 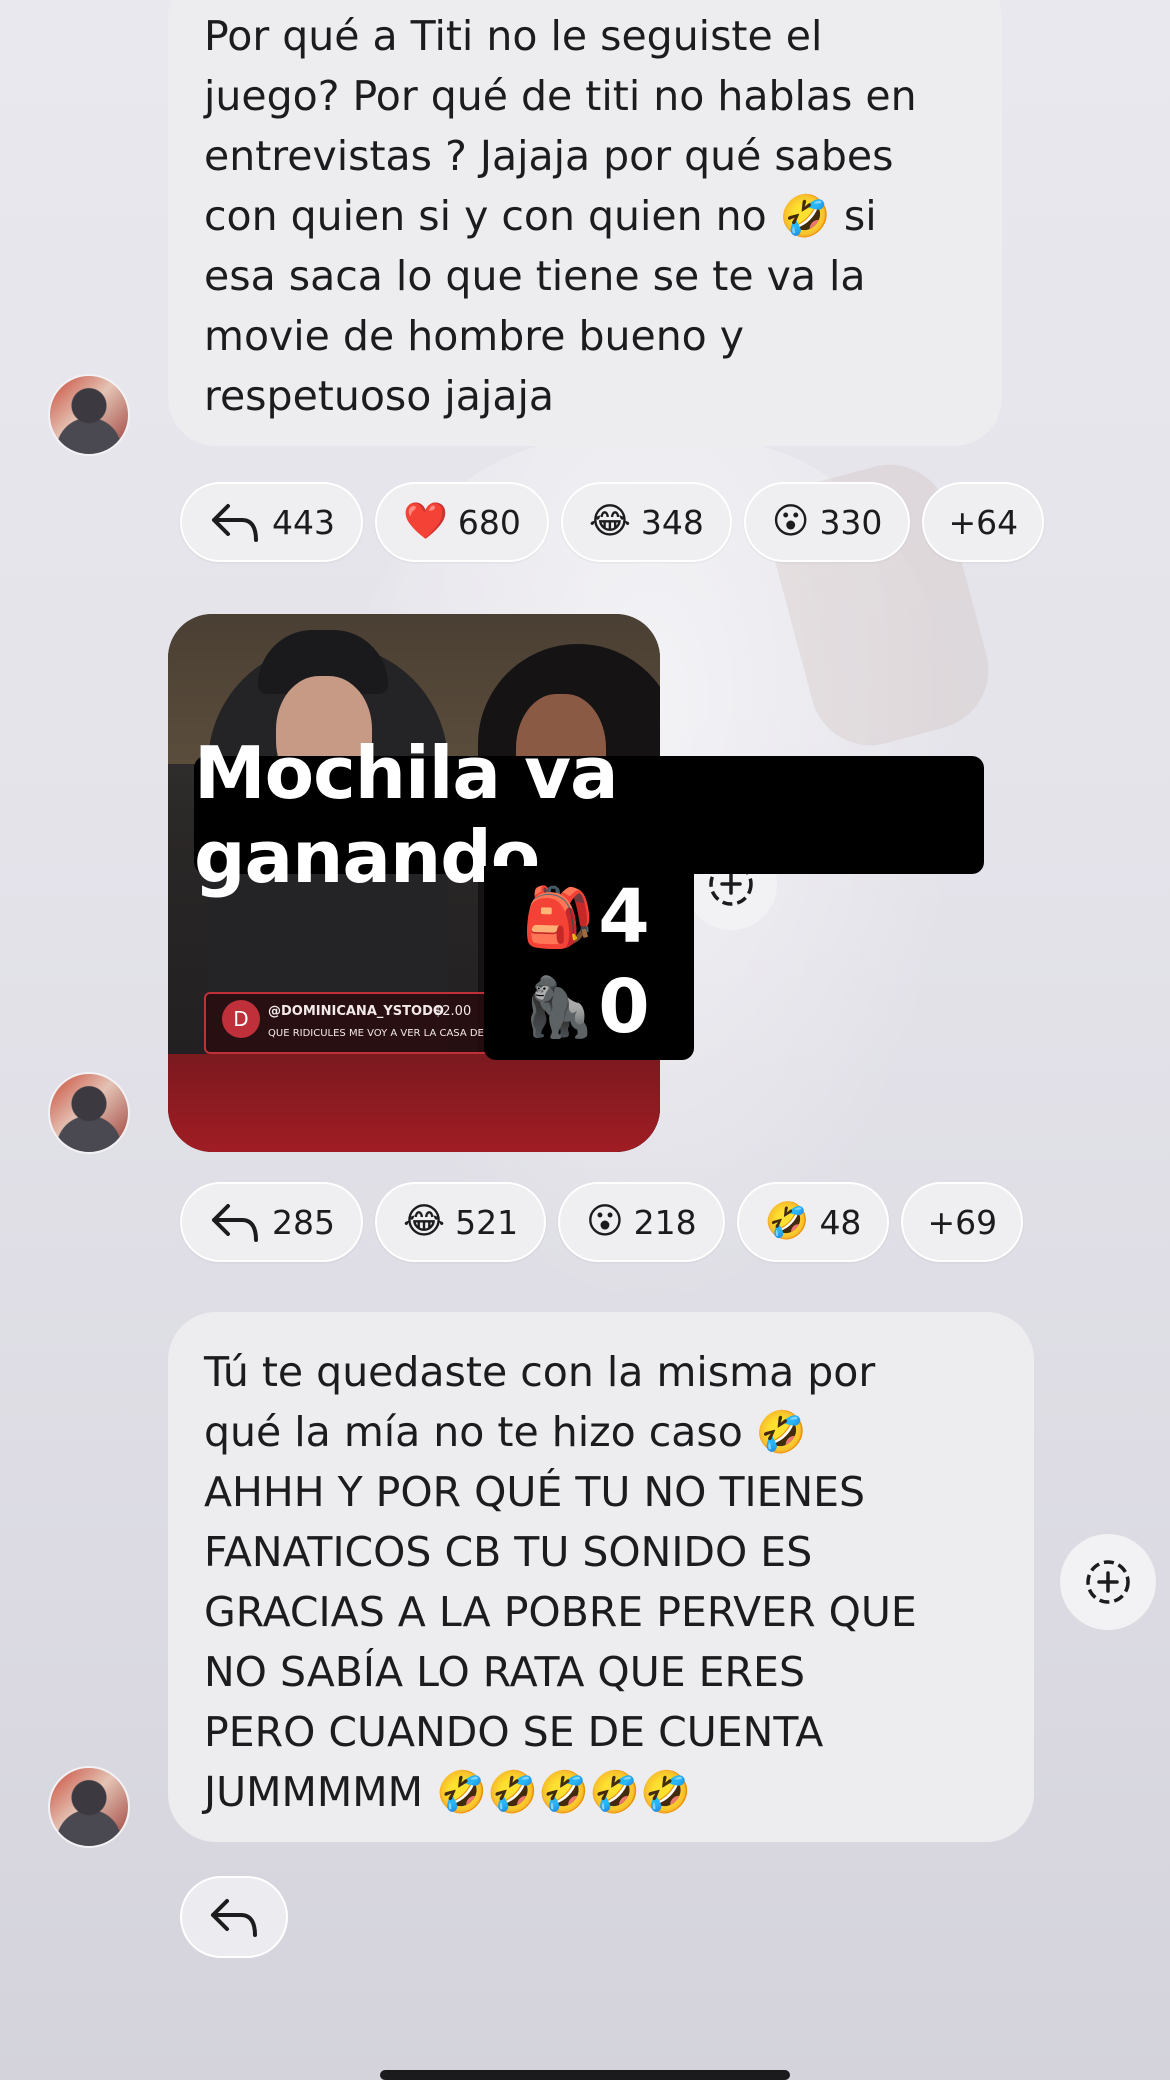 What do you see at coordinates (514, 1732) in the screenshot?
I see `message-line: PERO CUANDO SE DE CUENTA` at bounding box center [514, 1732].